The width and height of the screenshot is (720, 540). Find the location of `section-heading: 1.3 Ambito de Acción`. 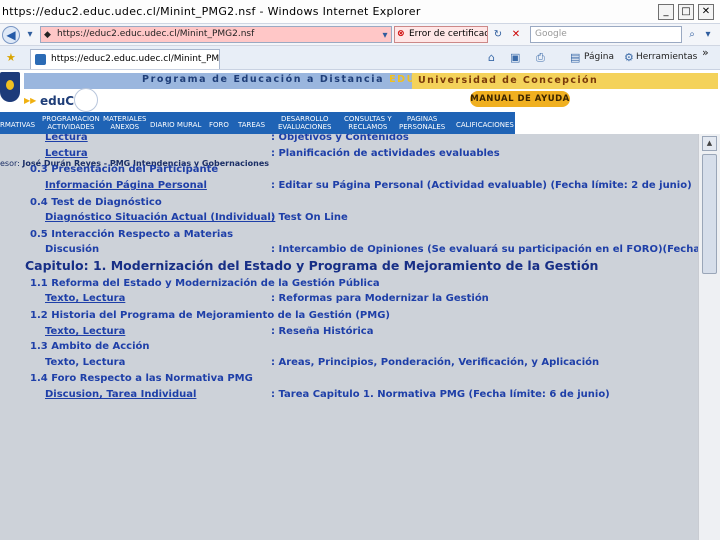

section-heading: 1.3 Ambito de Acción is located at coordinates (90, 346).